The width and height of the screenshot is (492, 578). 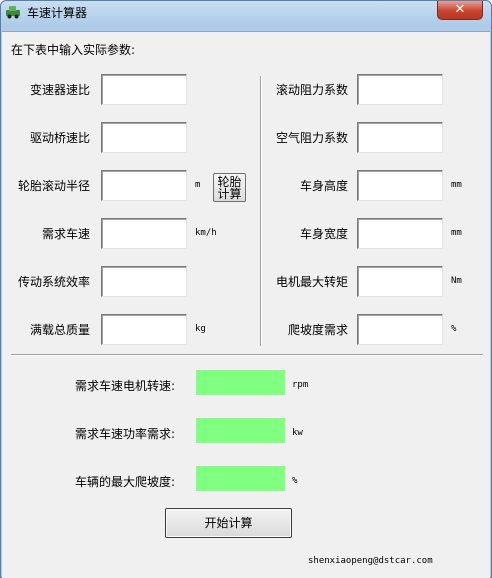 I want to click on required-speed-label: 需求车速, so click(x=65, y=234).